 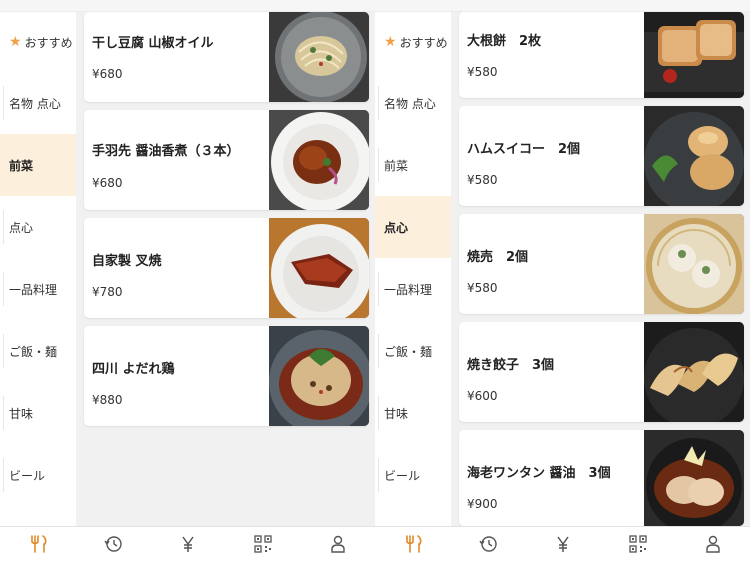 I want to click on menu-item-card: 焼き餃子 3個 ¥600, so click(x=601, y=372).